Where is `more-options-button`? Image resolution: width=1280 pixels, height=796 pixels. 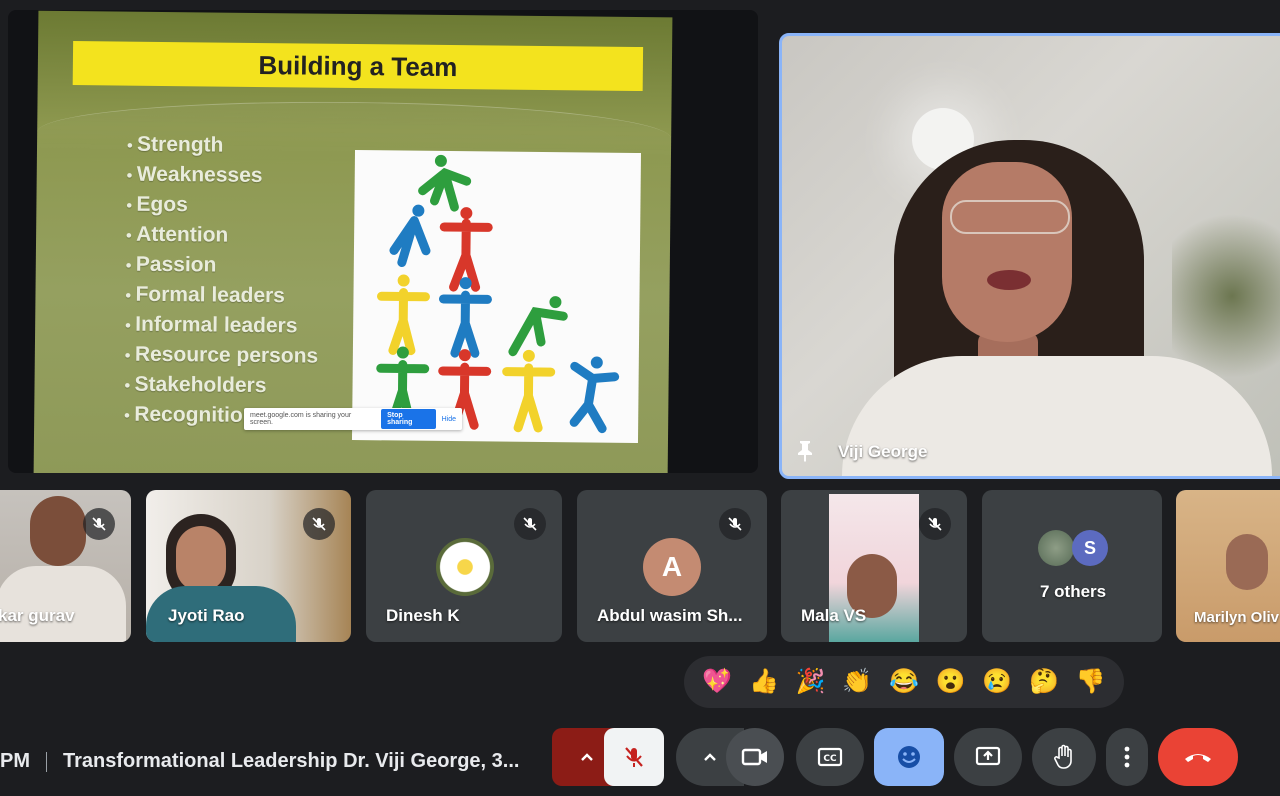 more-options-button is located at coordinates (1127, 757).